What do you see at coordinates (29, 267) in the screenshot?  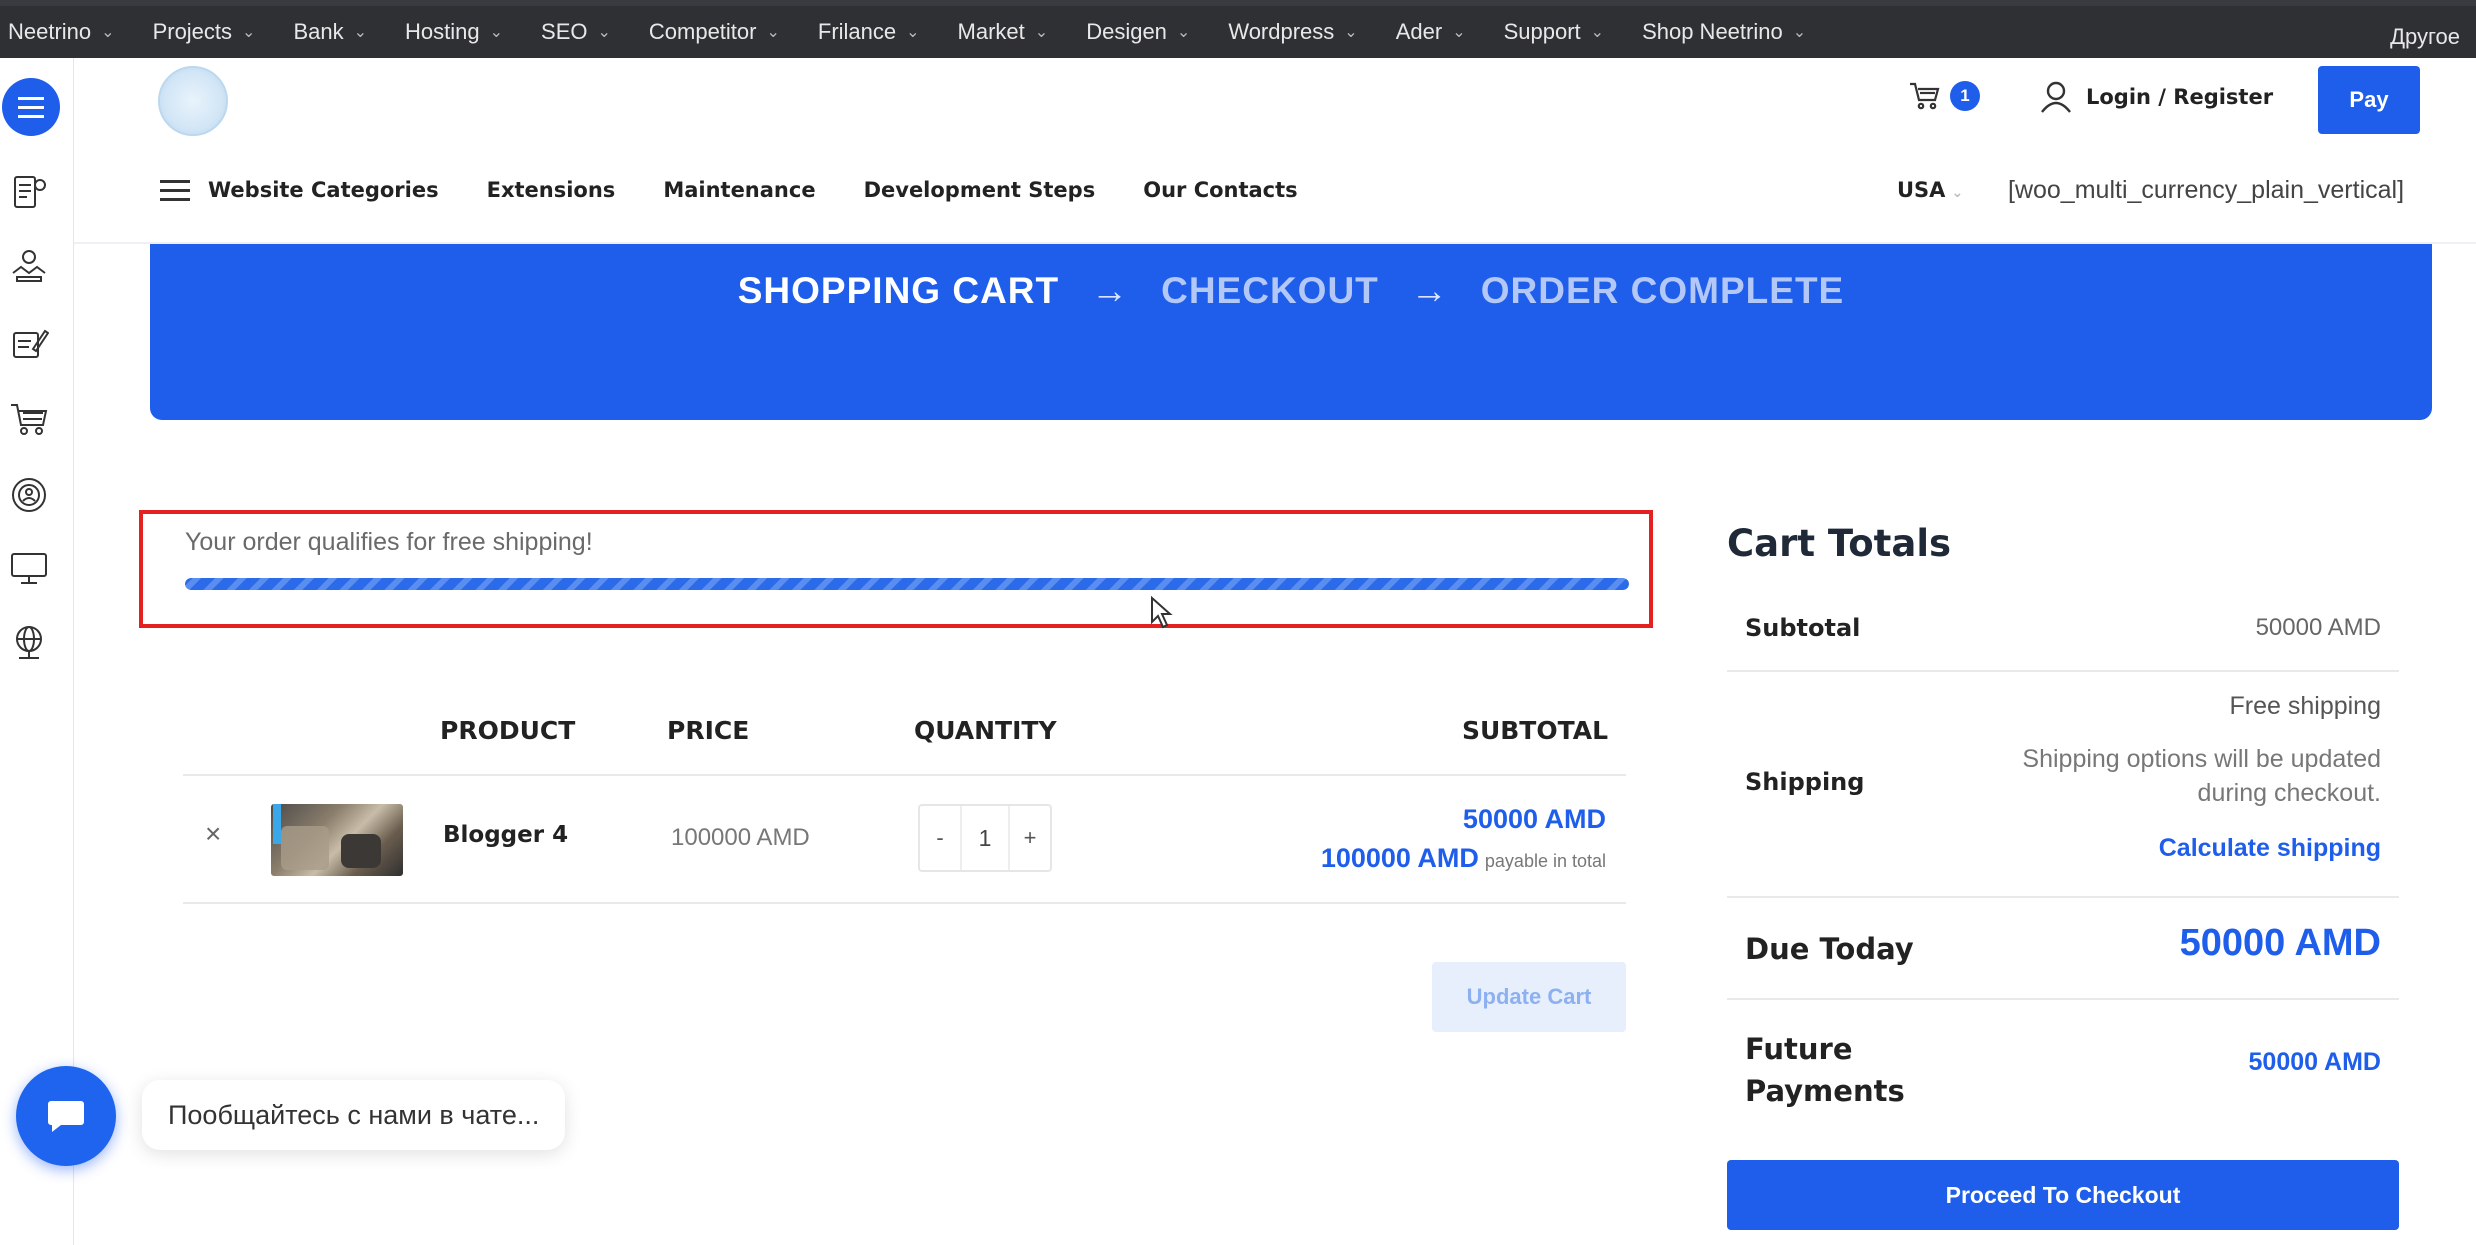 I see `handshake-icon` at bounding box center [29, 267].